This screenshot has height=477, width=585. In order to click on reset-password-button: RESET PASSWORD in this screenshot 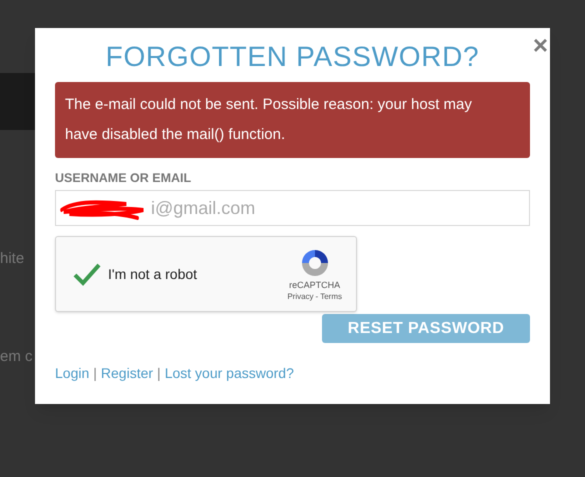, I will do `click(426, 328)`.